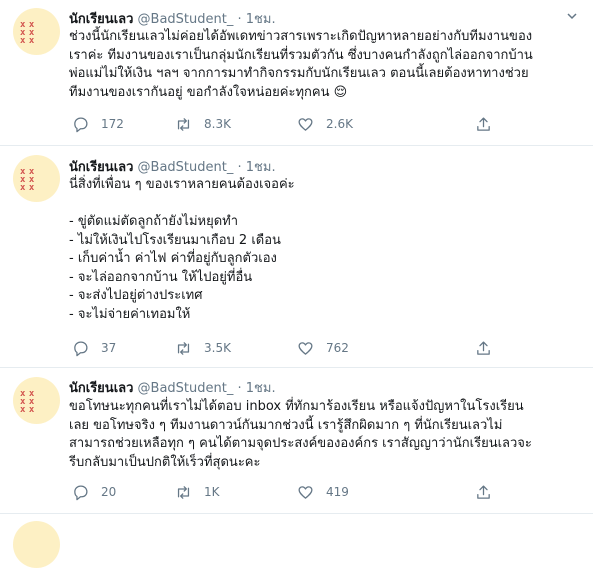 The image size is (593, 568). I want to click on reply-button: 37, so click(94, 348).